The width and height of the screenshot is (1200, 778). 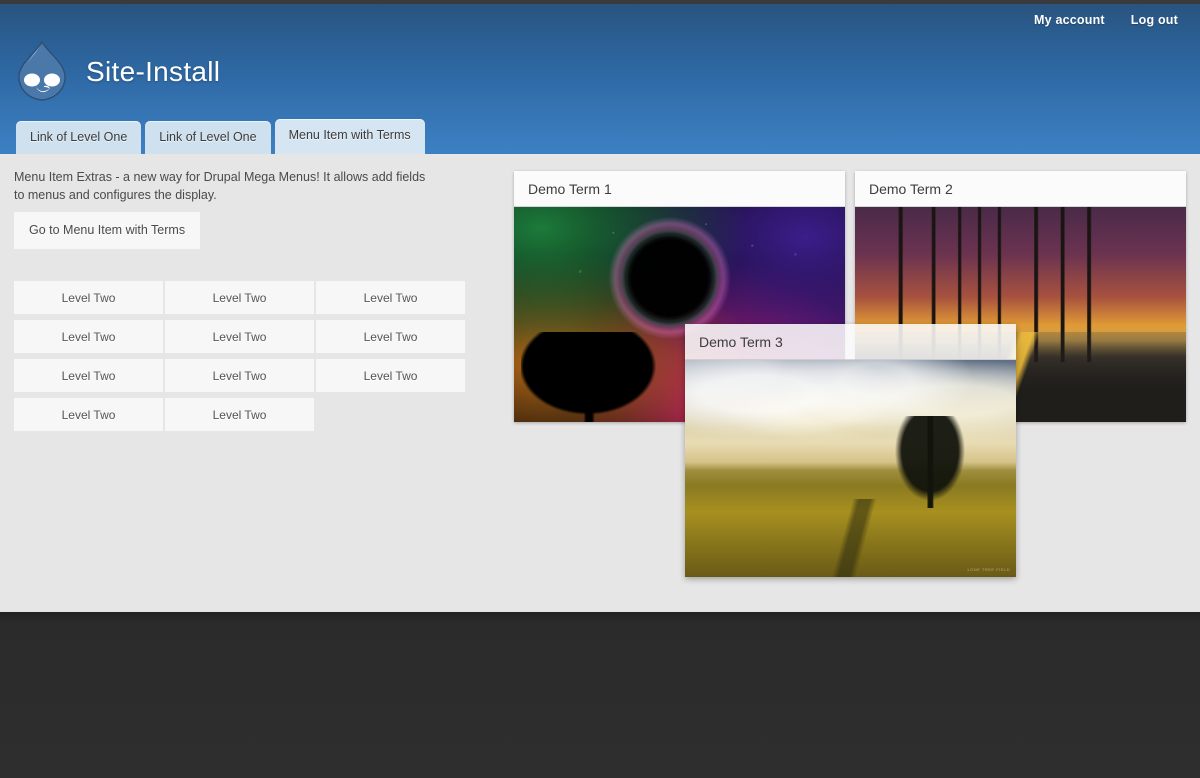 What do you see at coordinates (42, 70) in the screenshot?
I see `drupal-droplet-icon` at bounding box center [42, 70].